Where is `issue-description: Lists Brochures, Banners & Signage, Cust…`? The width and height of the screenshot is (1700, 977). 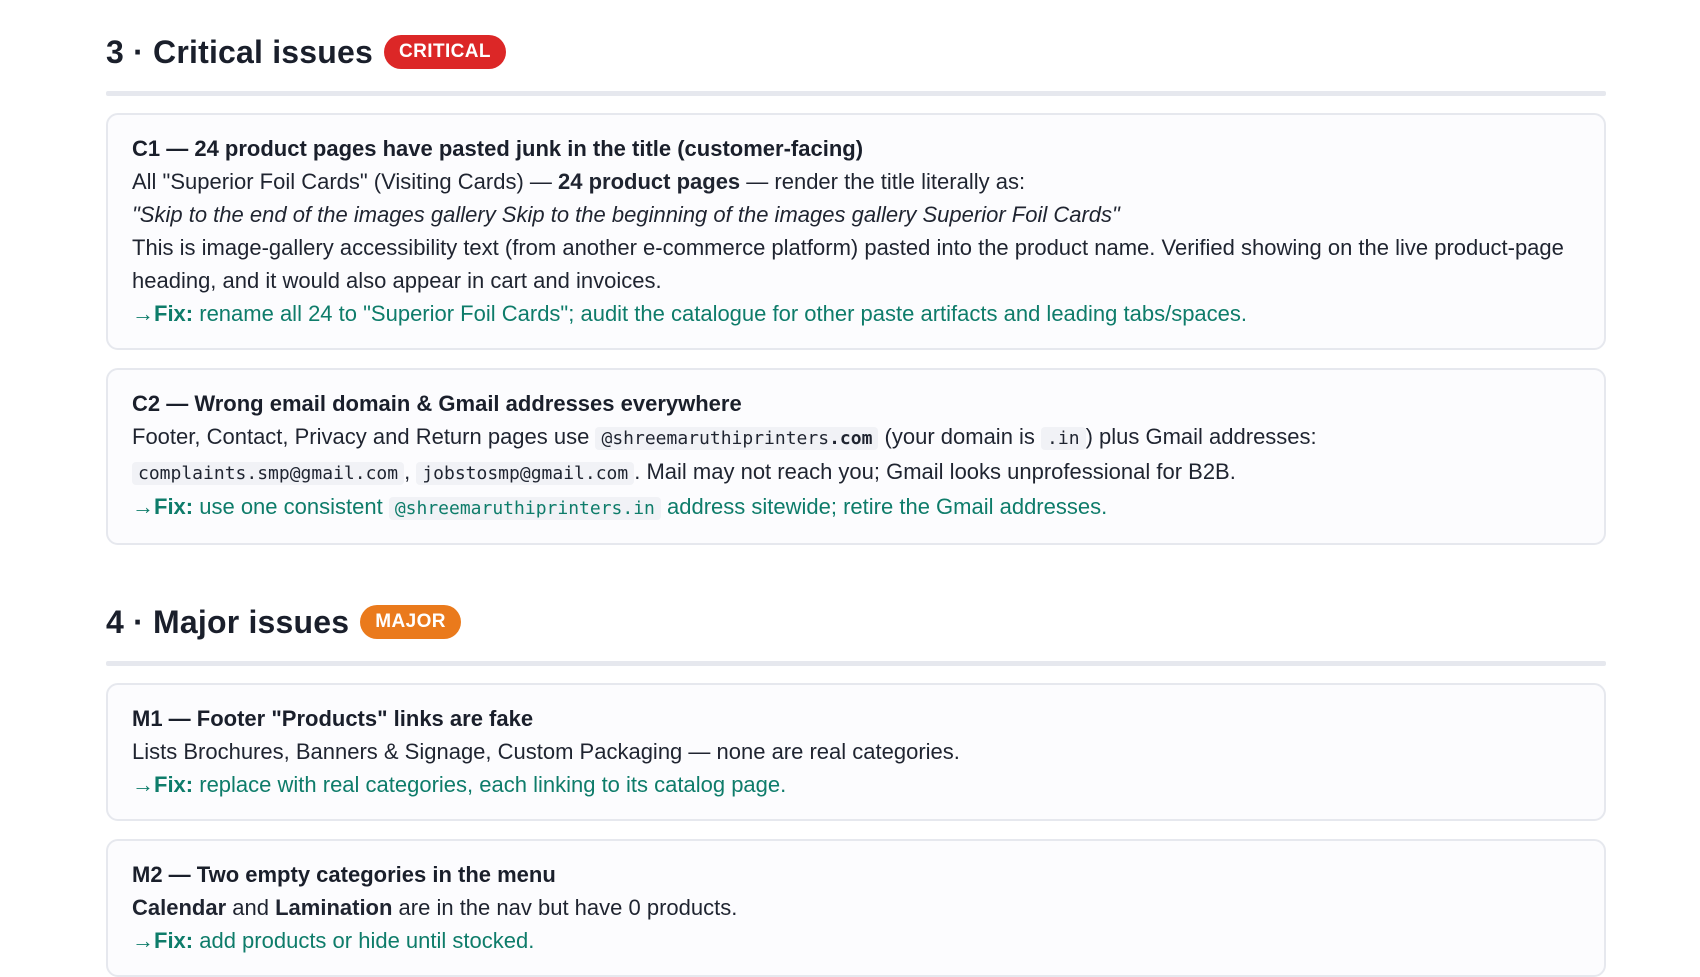 issue-description: Lists Brochures, Banners & Signage, Cust… is located at coordinates (546, 751).